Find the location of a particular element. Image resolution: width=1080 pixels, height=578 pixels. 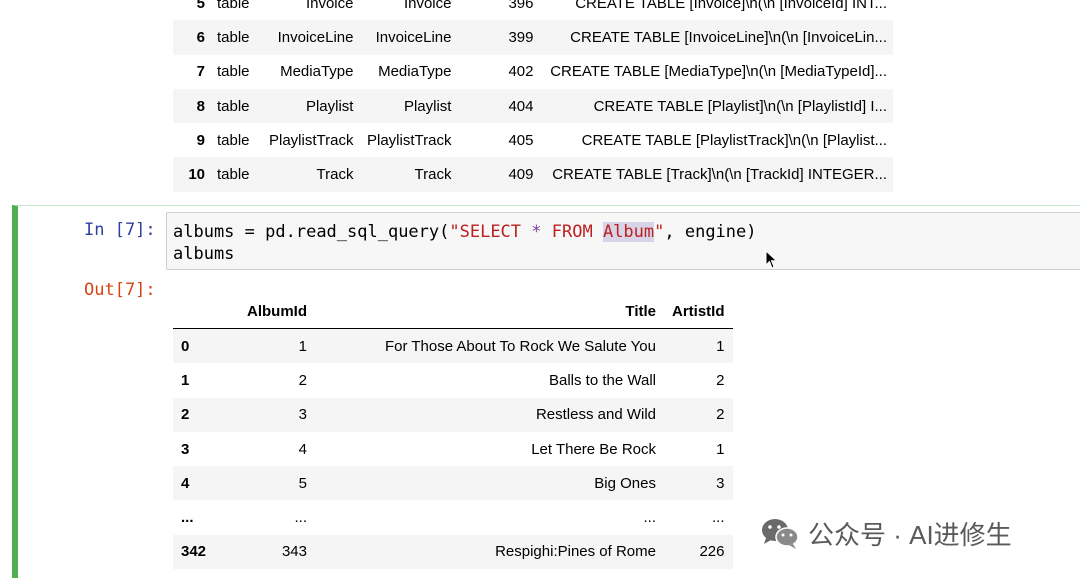

cell-rootpage: 404 is located at coordinates (498, 106).